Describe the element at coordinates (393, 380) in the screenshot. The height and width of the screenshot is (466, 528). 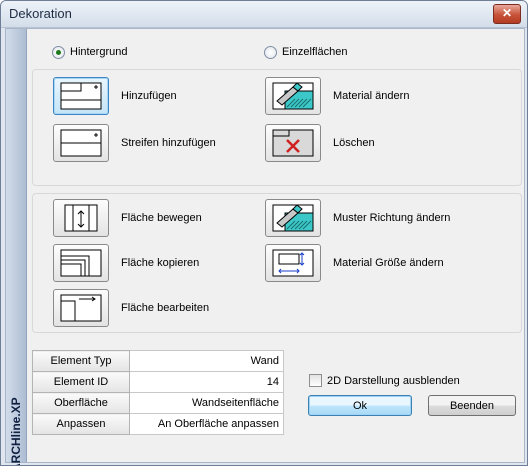
I see `hide-2d-label: 2D Darstellung ausblenden` at that location.